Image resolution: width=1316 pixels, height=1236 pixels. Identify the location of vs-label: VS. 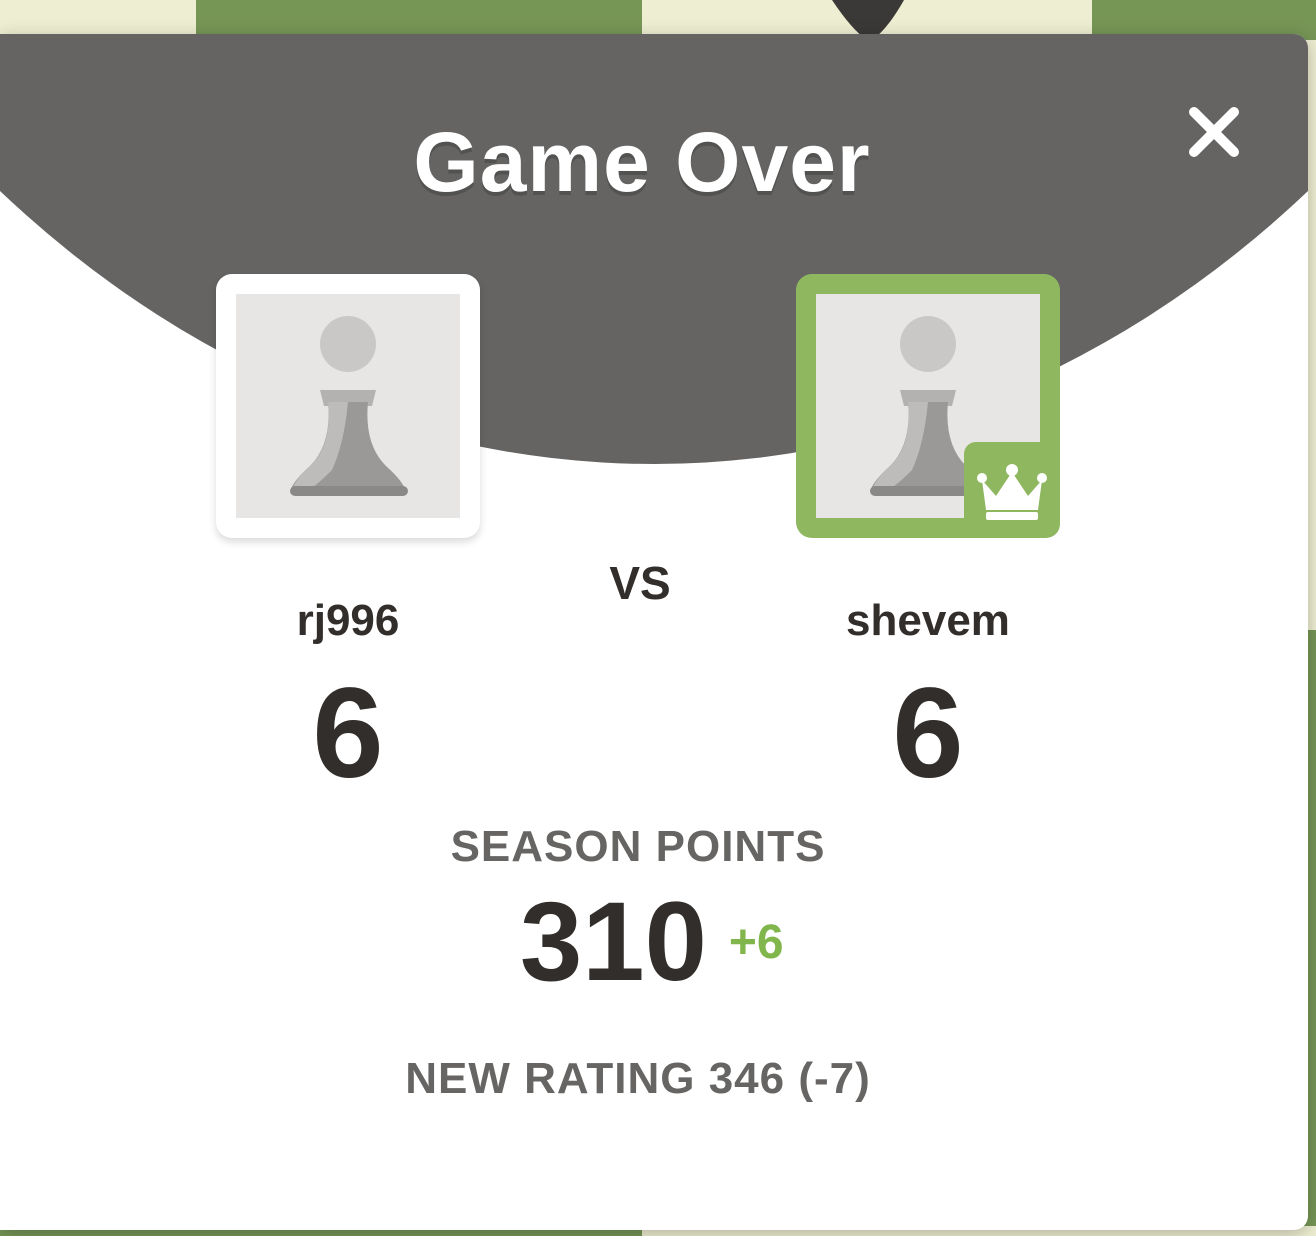
(640, 583).